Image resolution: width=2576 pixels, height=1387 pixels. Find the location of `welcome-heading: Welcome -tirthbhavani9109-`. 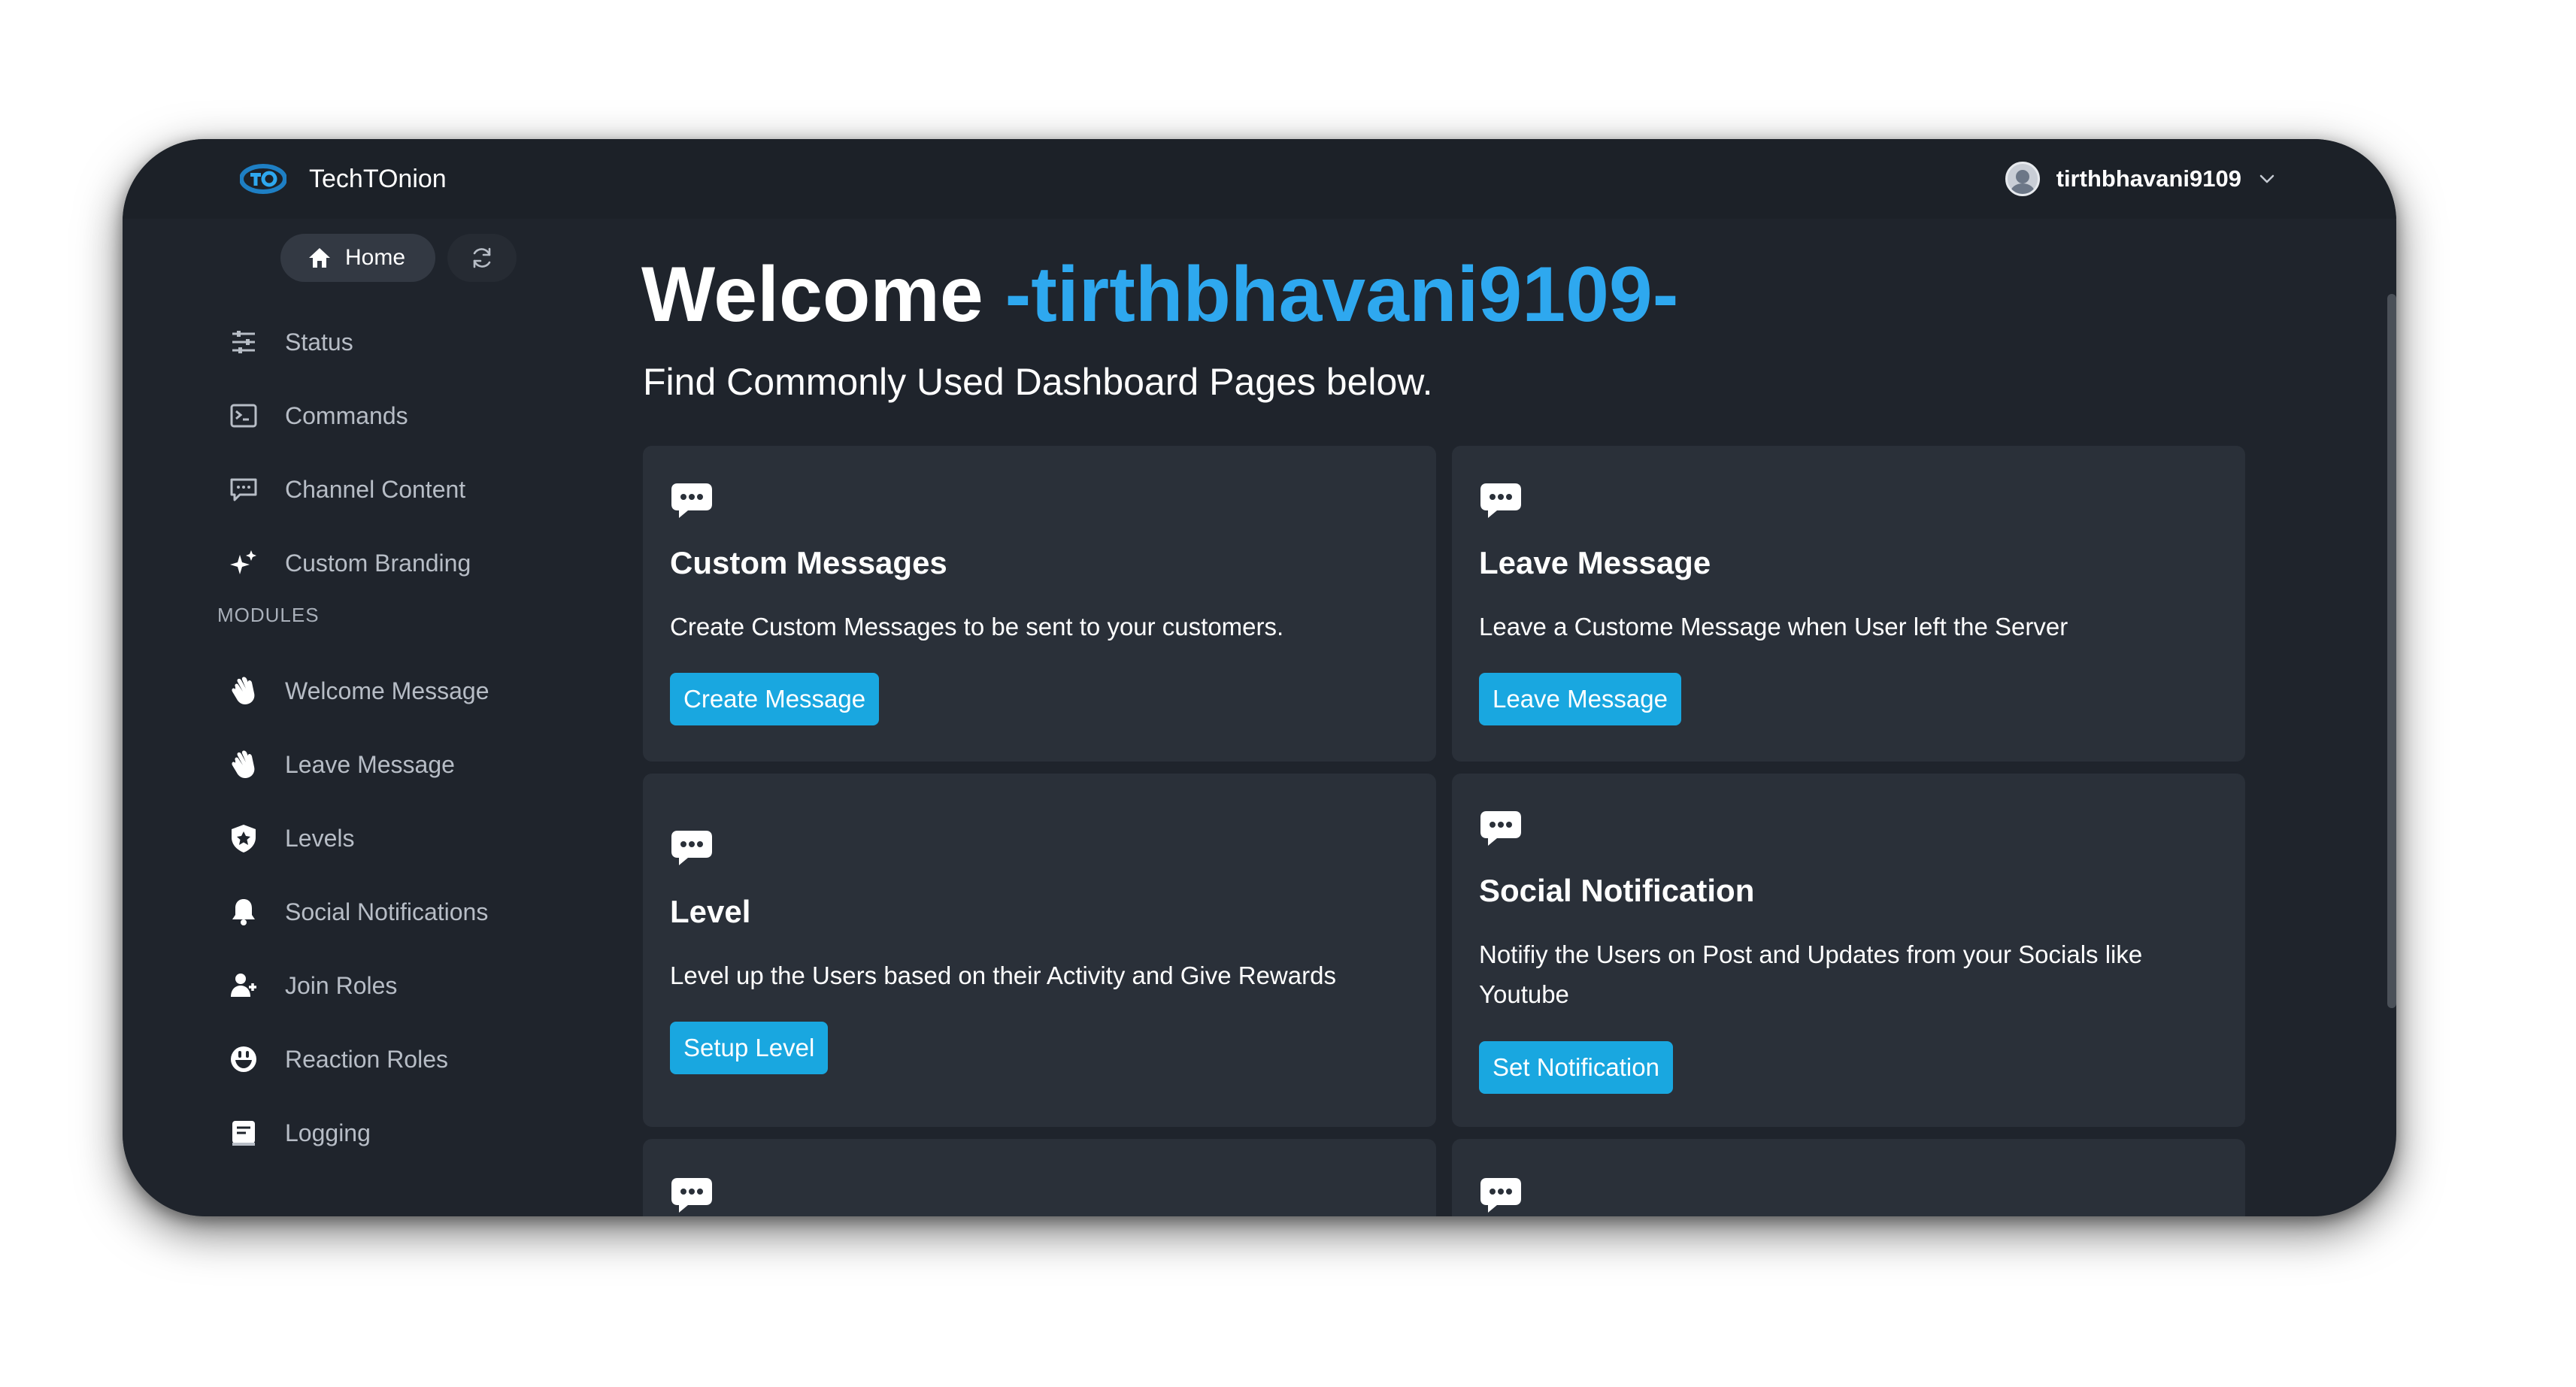

welcome-heading: Welcome -tirthbhavani9109- is located at coordinates (1159, 295).